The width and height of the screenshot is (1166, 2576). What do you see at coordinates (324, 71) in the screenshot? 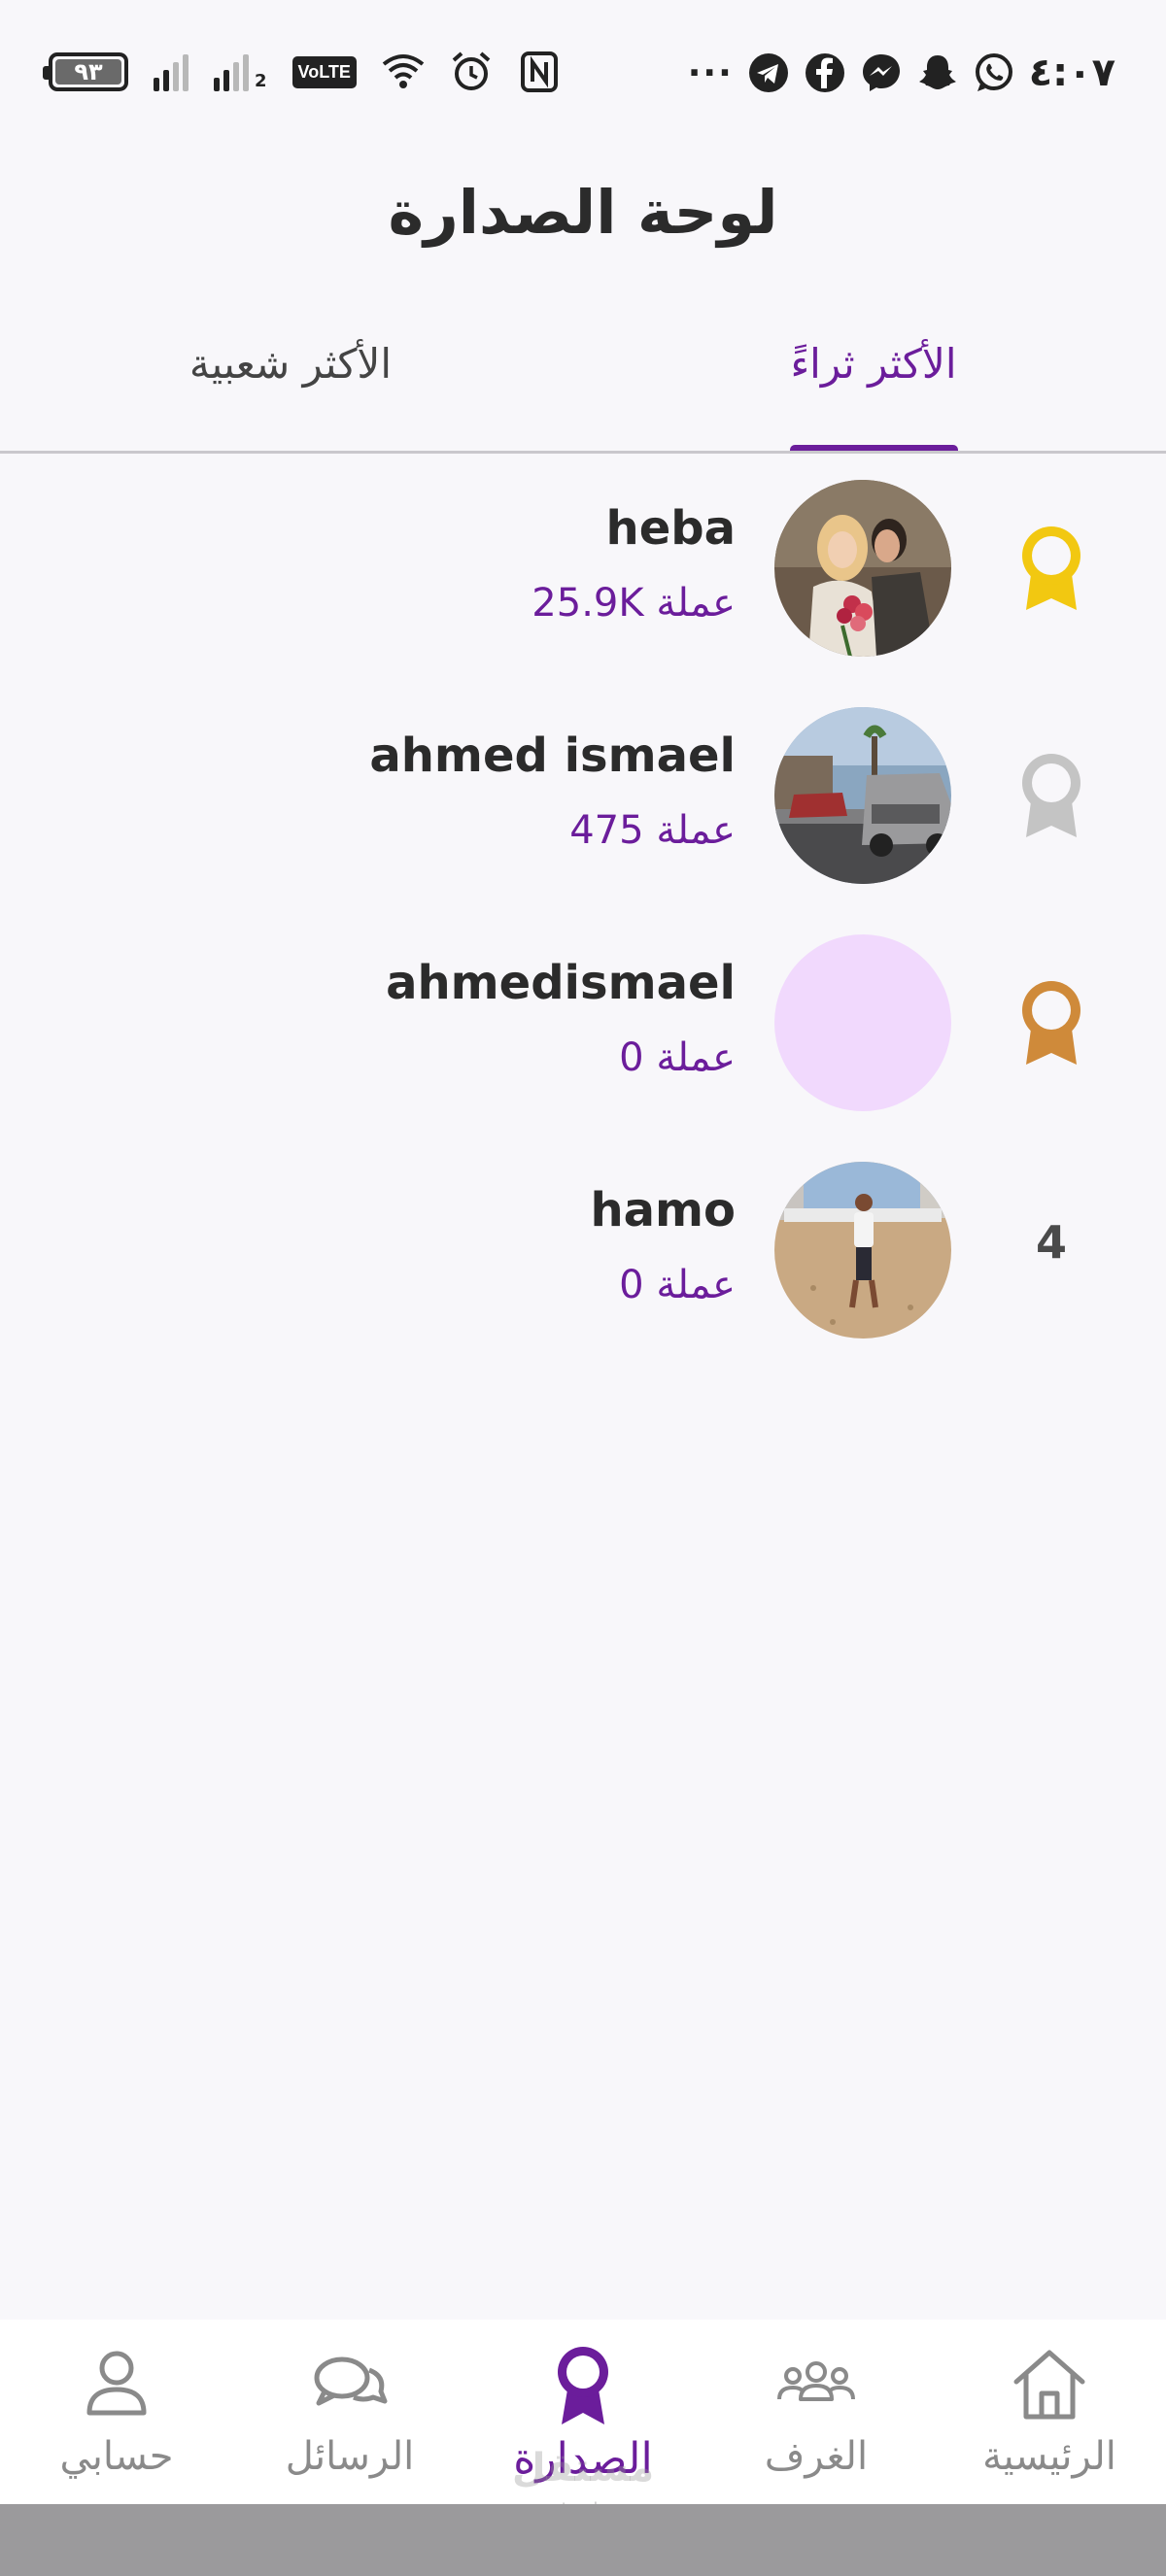
I see `volte-badge: VoLTE` at bounding box center [324, 71].